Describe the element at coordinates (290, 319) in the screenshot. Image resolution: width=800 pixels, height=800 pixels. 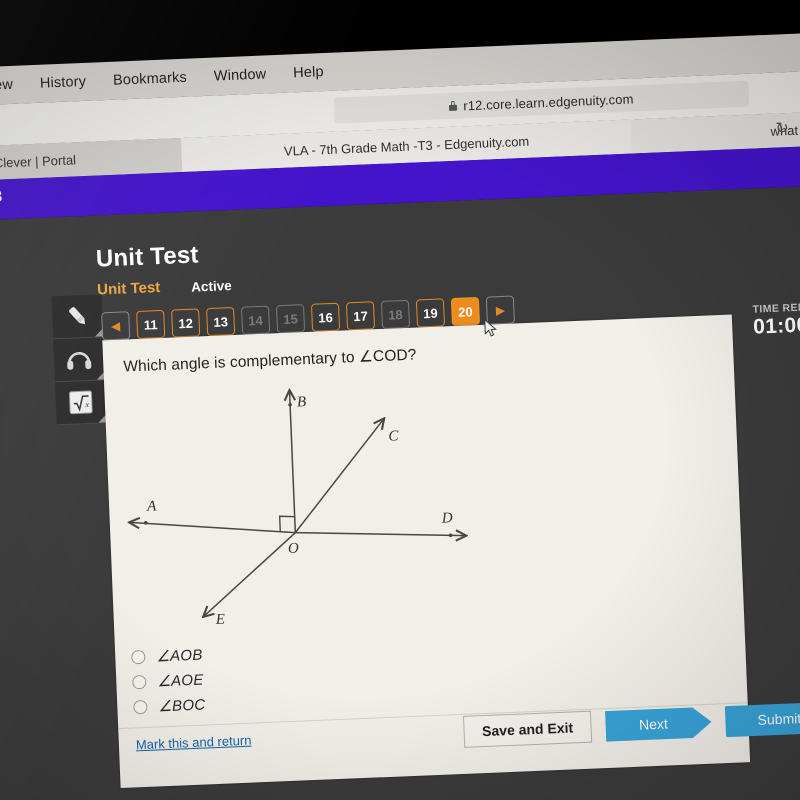
I see `question-button-15: 15` at that location.